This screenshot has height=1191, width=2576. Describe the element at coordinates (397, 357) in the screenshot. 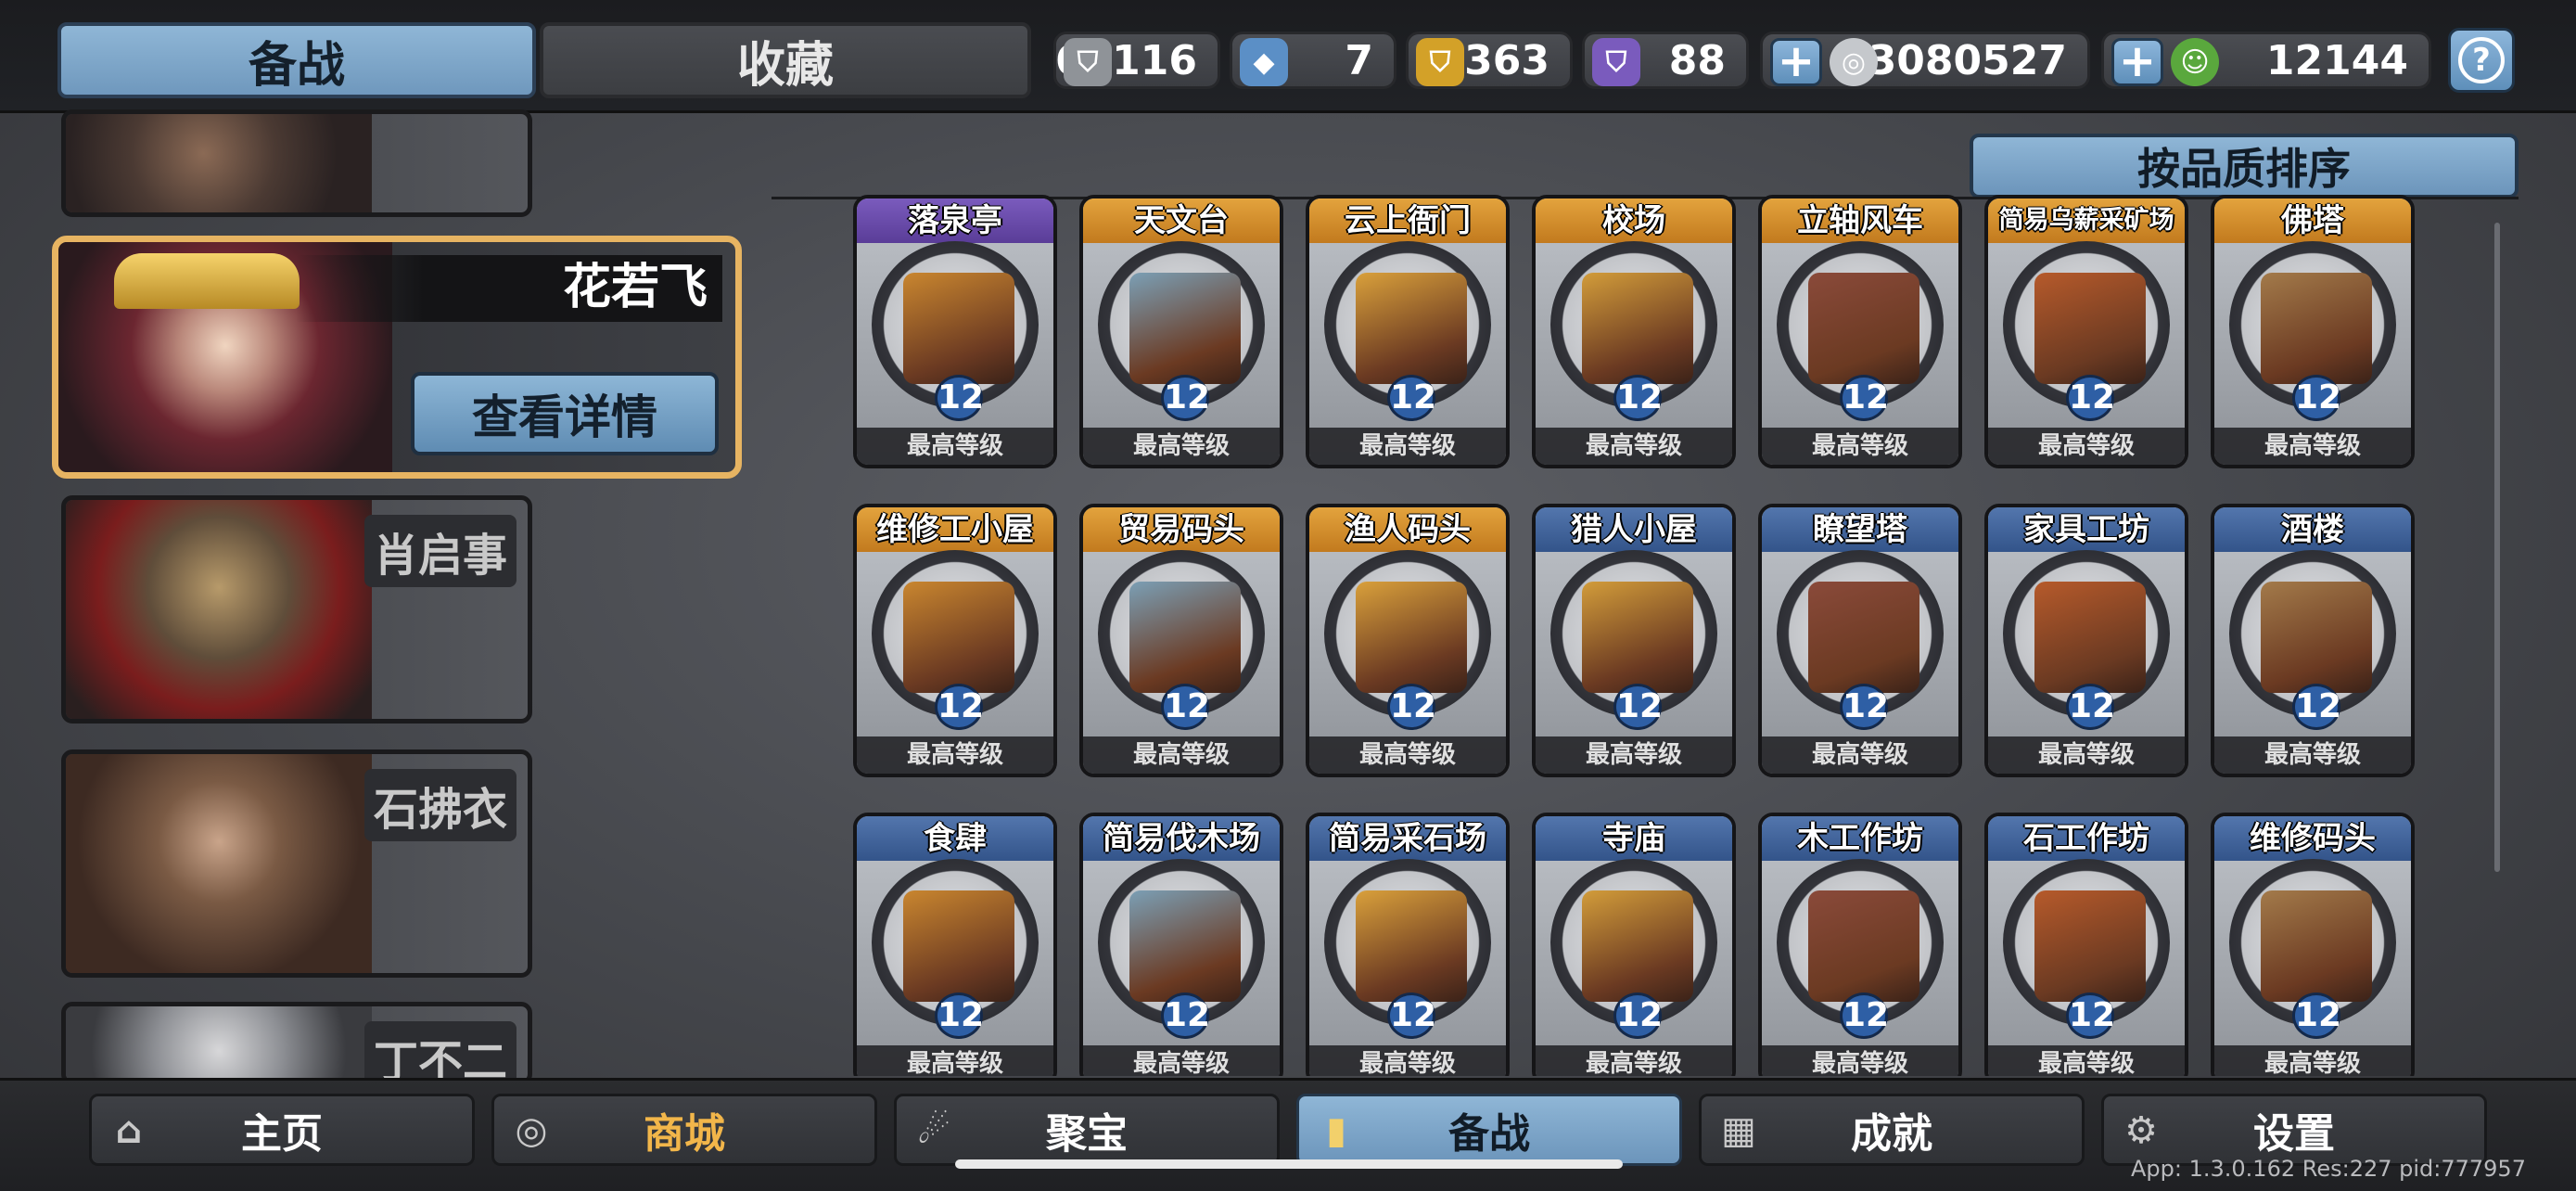

I see `hero-card-selected: 花若飞 查看详情` at that location.